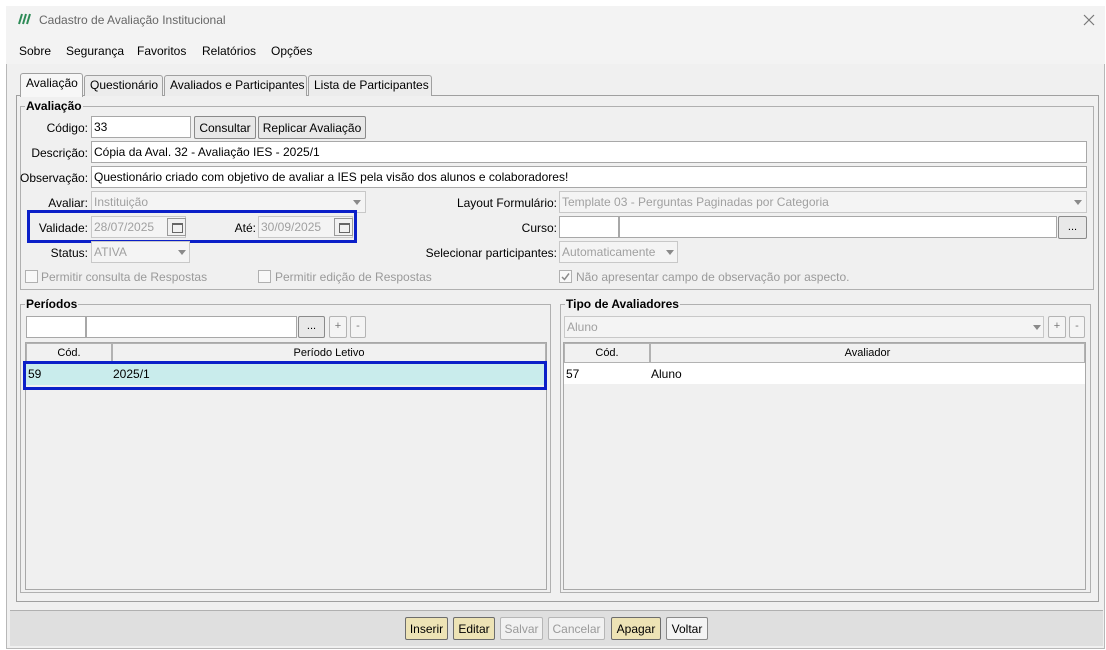 The width and height of the screenshot is (1106, 650). Describe the element at coordinates (51, 85) in the screenshot. I see `tab-avaliacao: Avaliação` at that location.